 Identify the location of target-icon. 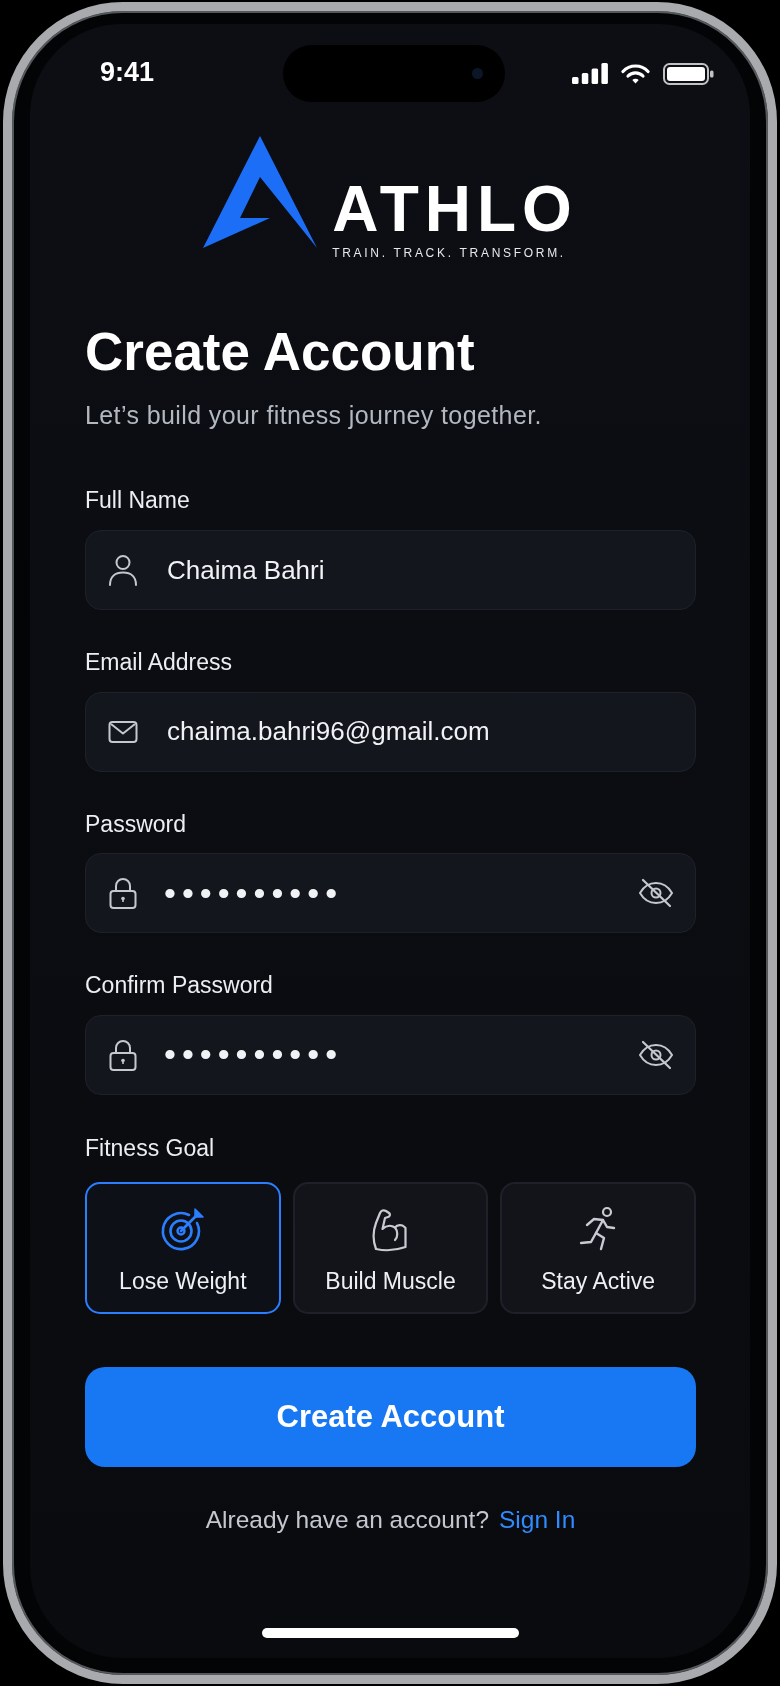
(182, 1229).